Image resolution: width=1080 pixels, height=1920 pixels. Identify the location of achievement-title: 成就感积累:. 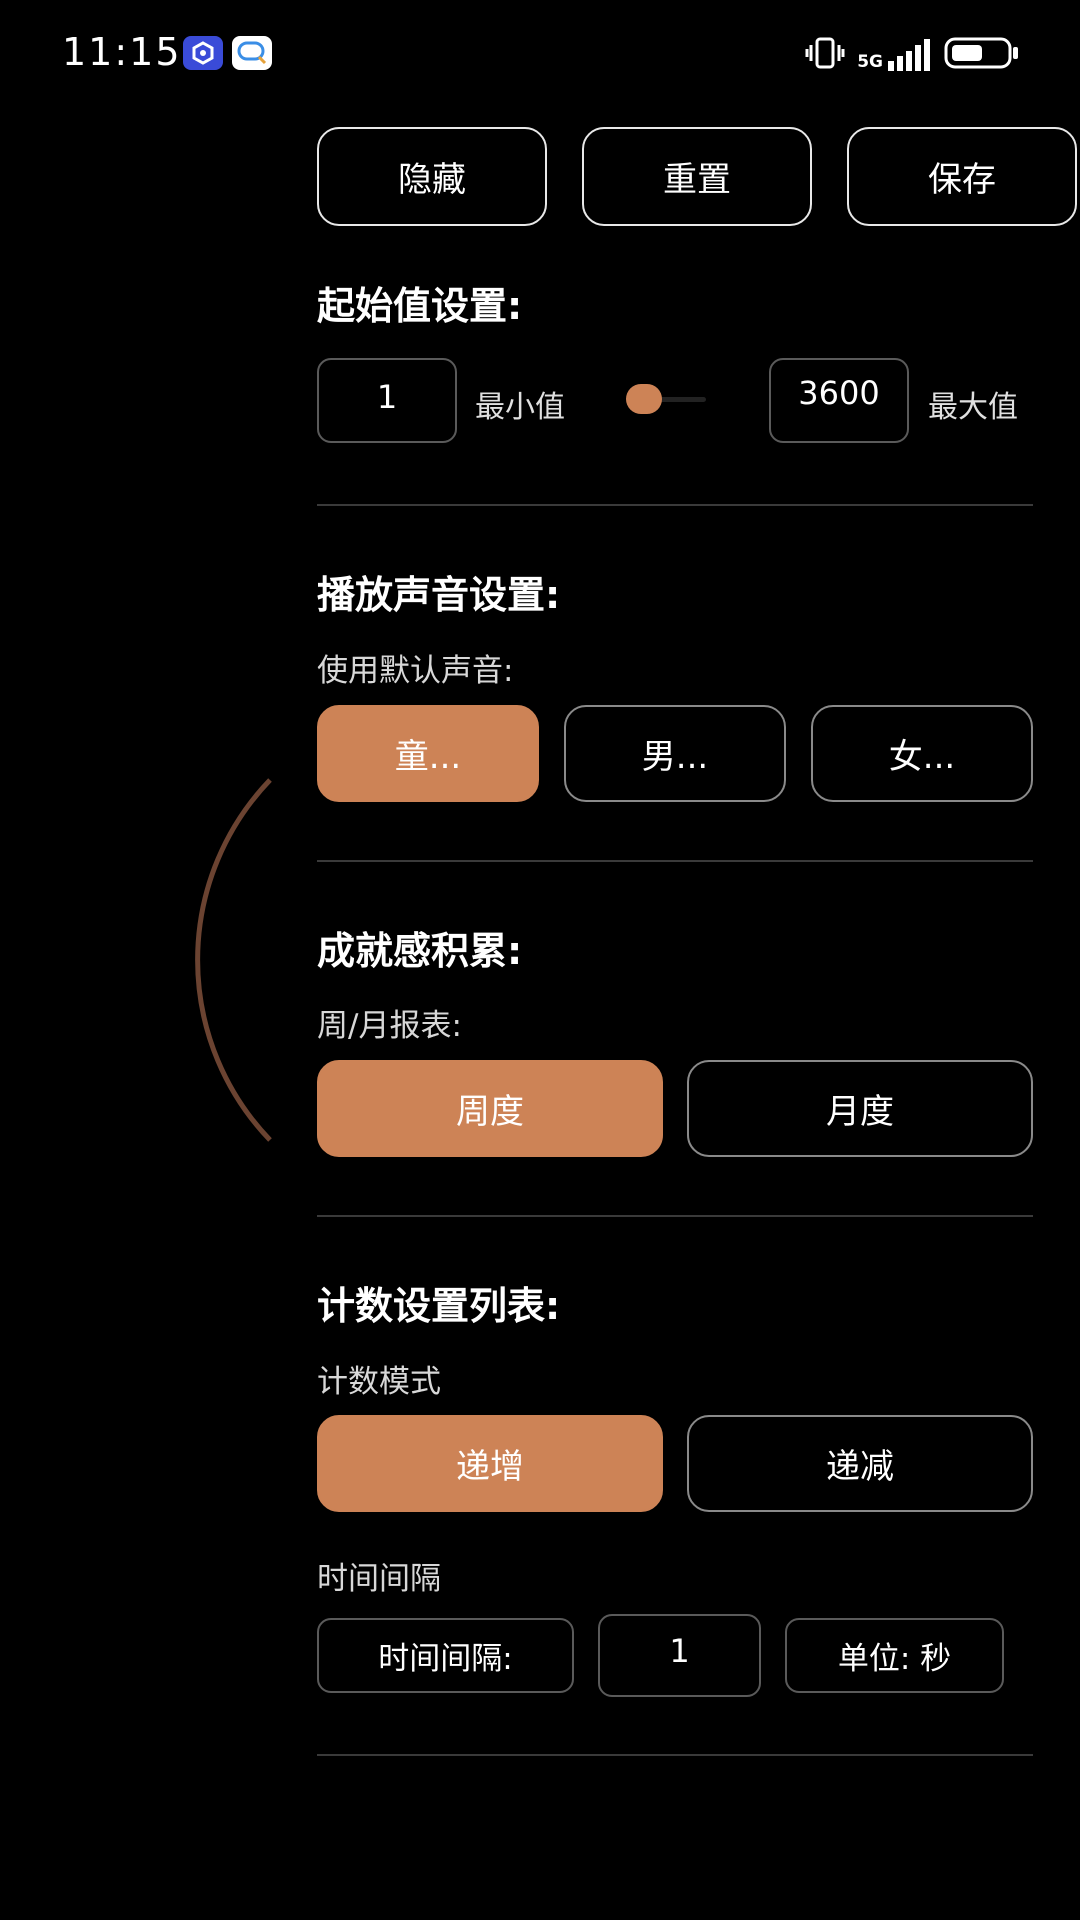
(420, 951).